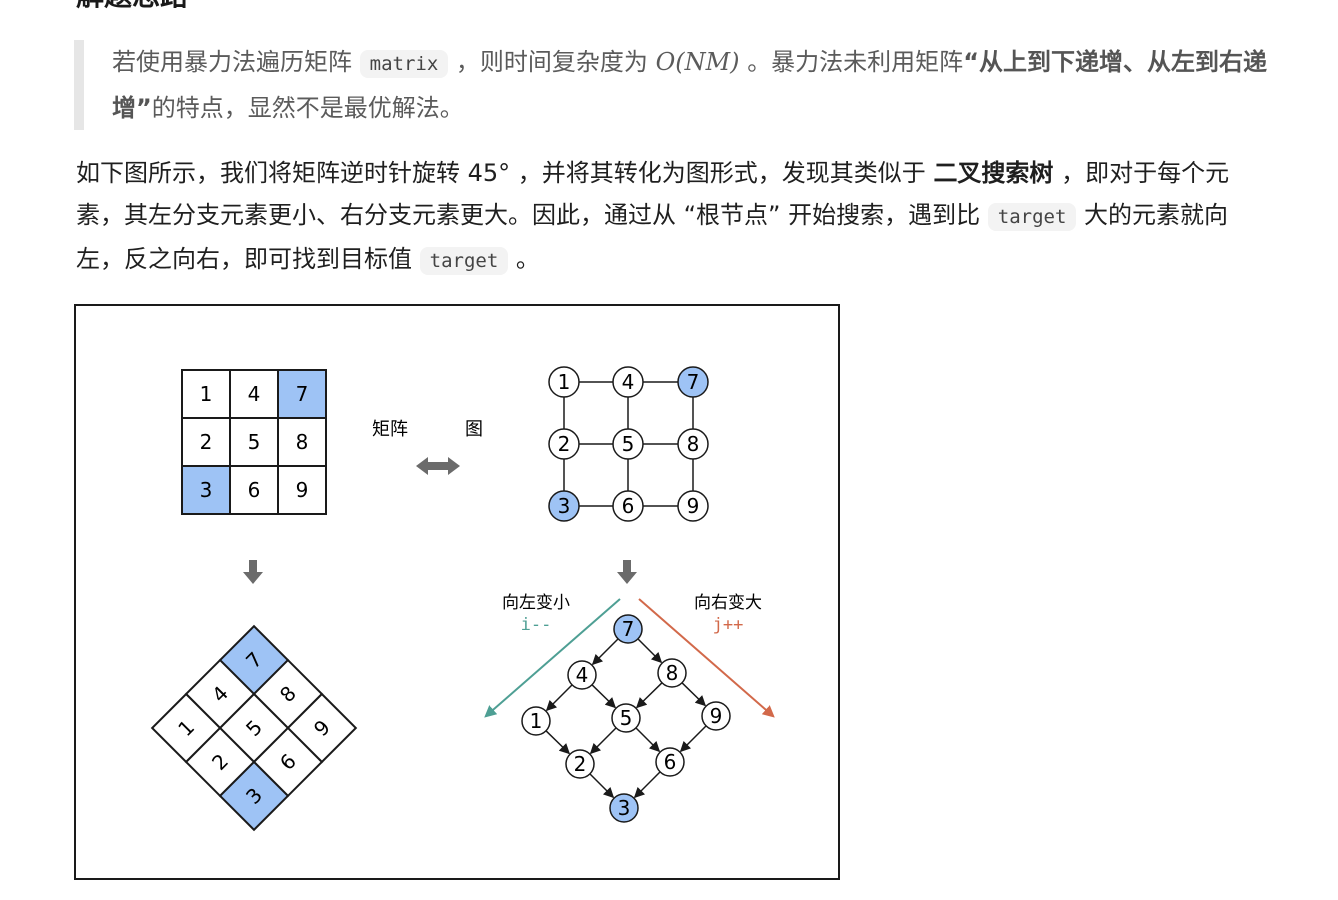  I want to click on matrix-cell: 1, so click(206, 394).